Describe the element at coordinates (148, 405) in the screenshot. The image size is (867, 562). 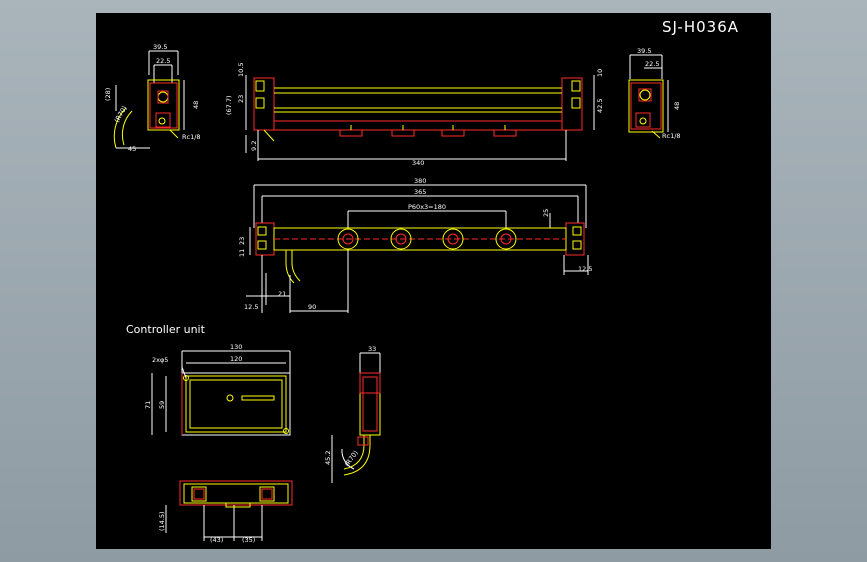
I see `dim-ctrl-h1: 71` at that location.